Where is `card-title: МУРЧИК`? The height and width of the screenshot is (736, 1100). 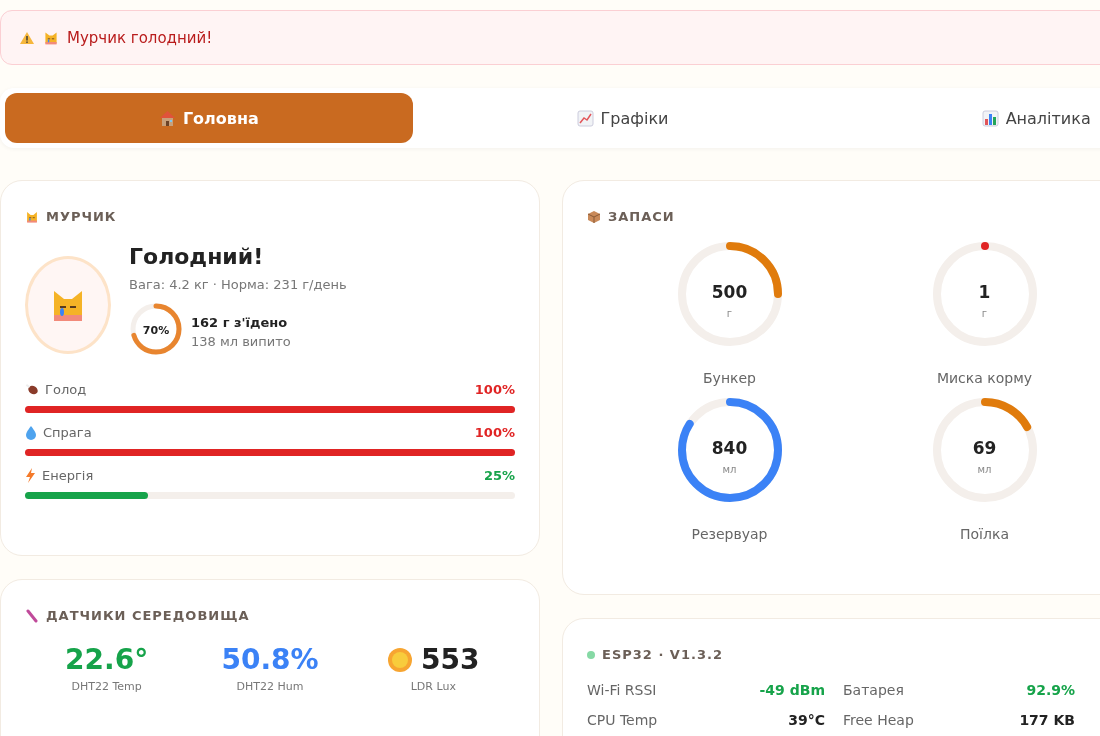 card-title: МУРЧИК is located at coordinates (81, 216).